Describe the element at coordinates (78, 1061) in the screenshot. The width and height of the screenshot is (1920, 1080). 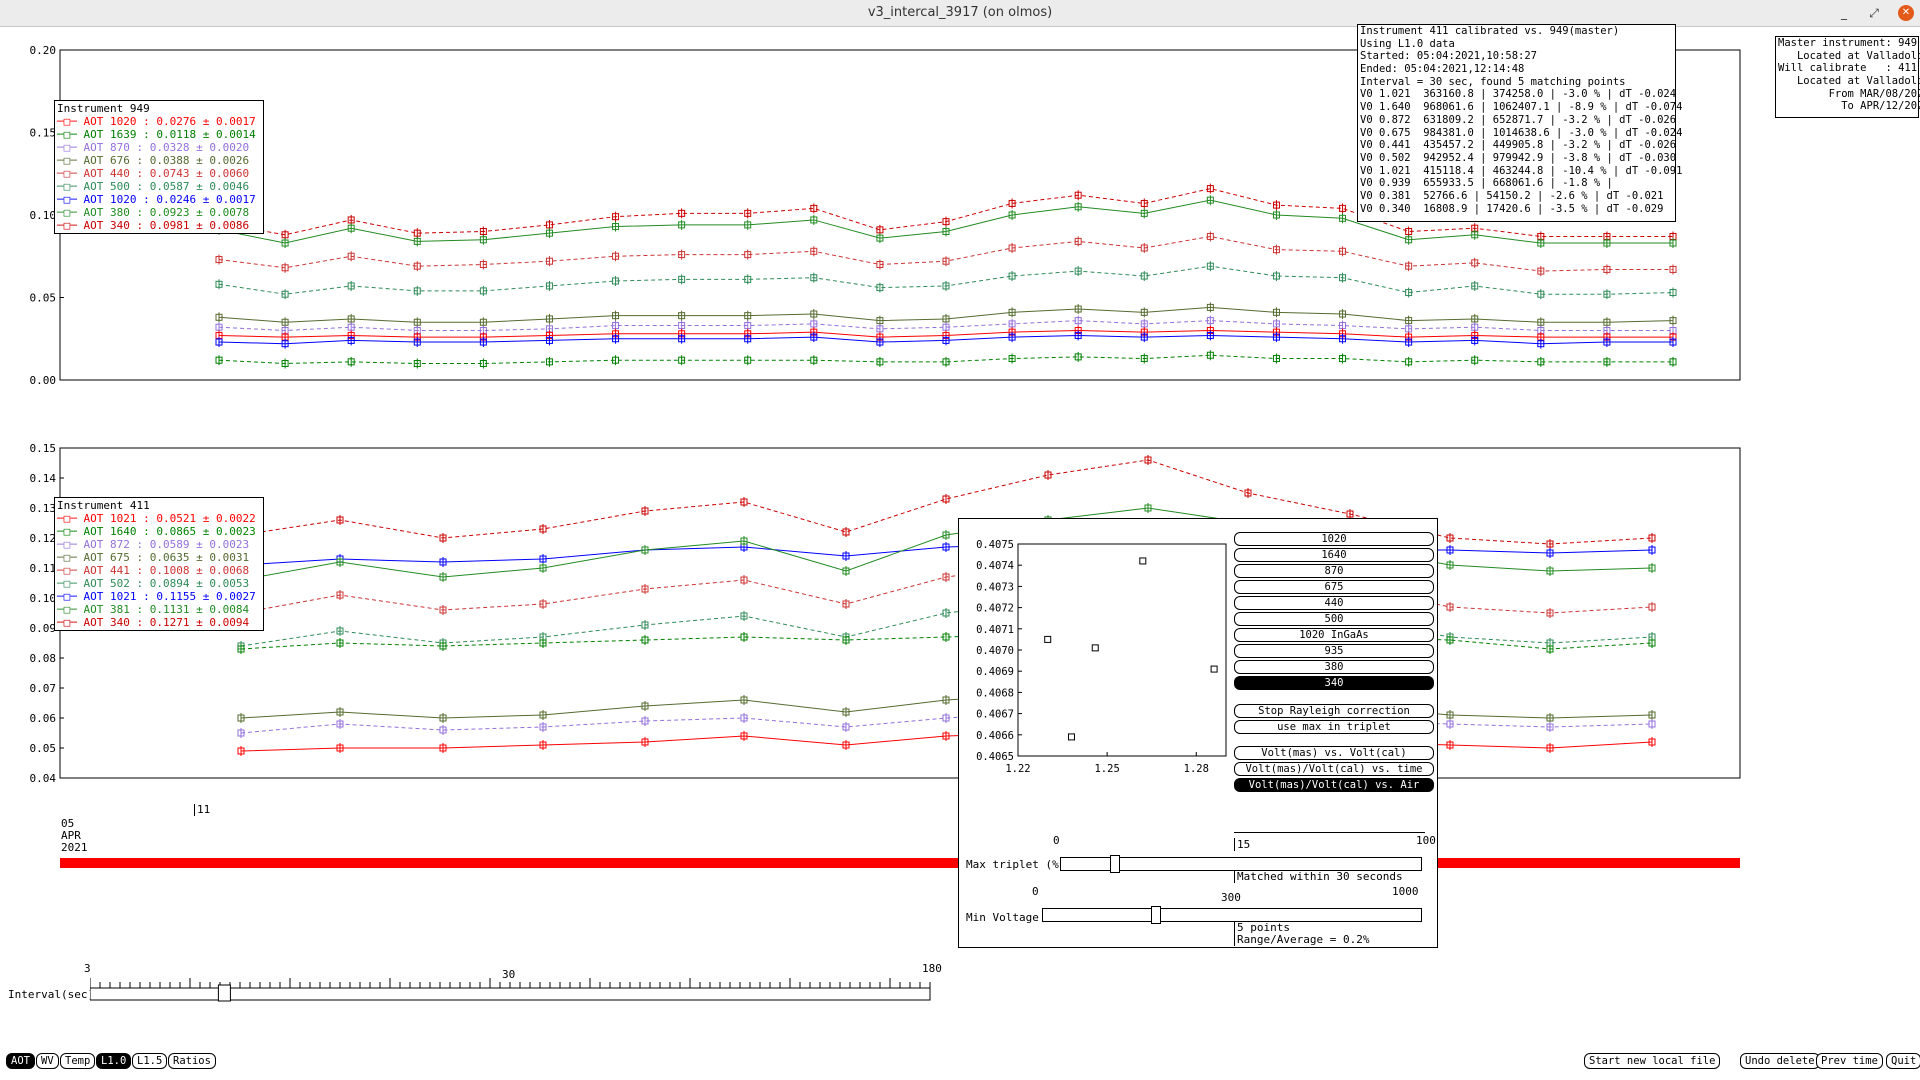
I see `mode-toggle-button: Temp` at that location.